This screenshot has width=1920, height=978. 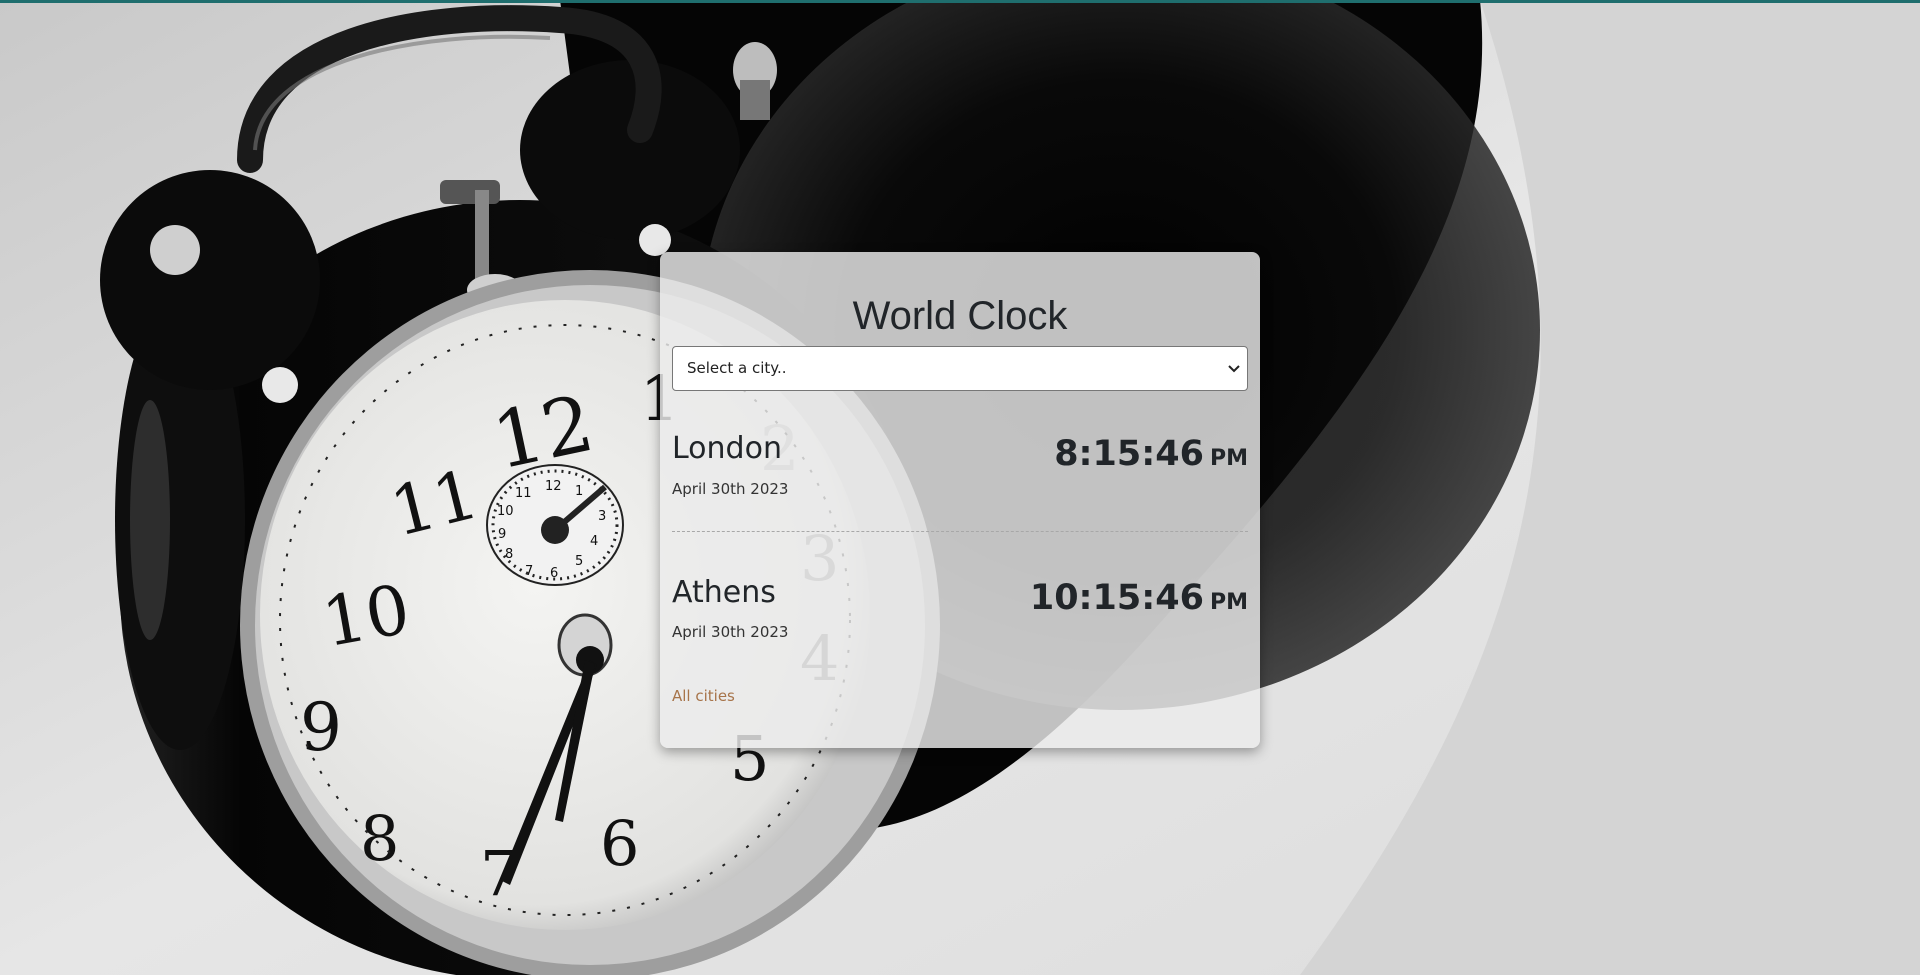 I want to click on city-row-athens: Athens April 30th 2023 10:15:46 PM, so click(x=960, y=602).